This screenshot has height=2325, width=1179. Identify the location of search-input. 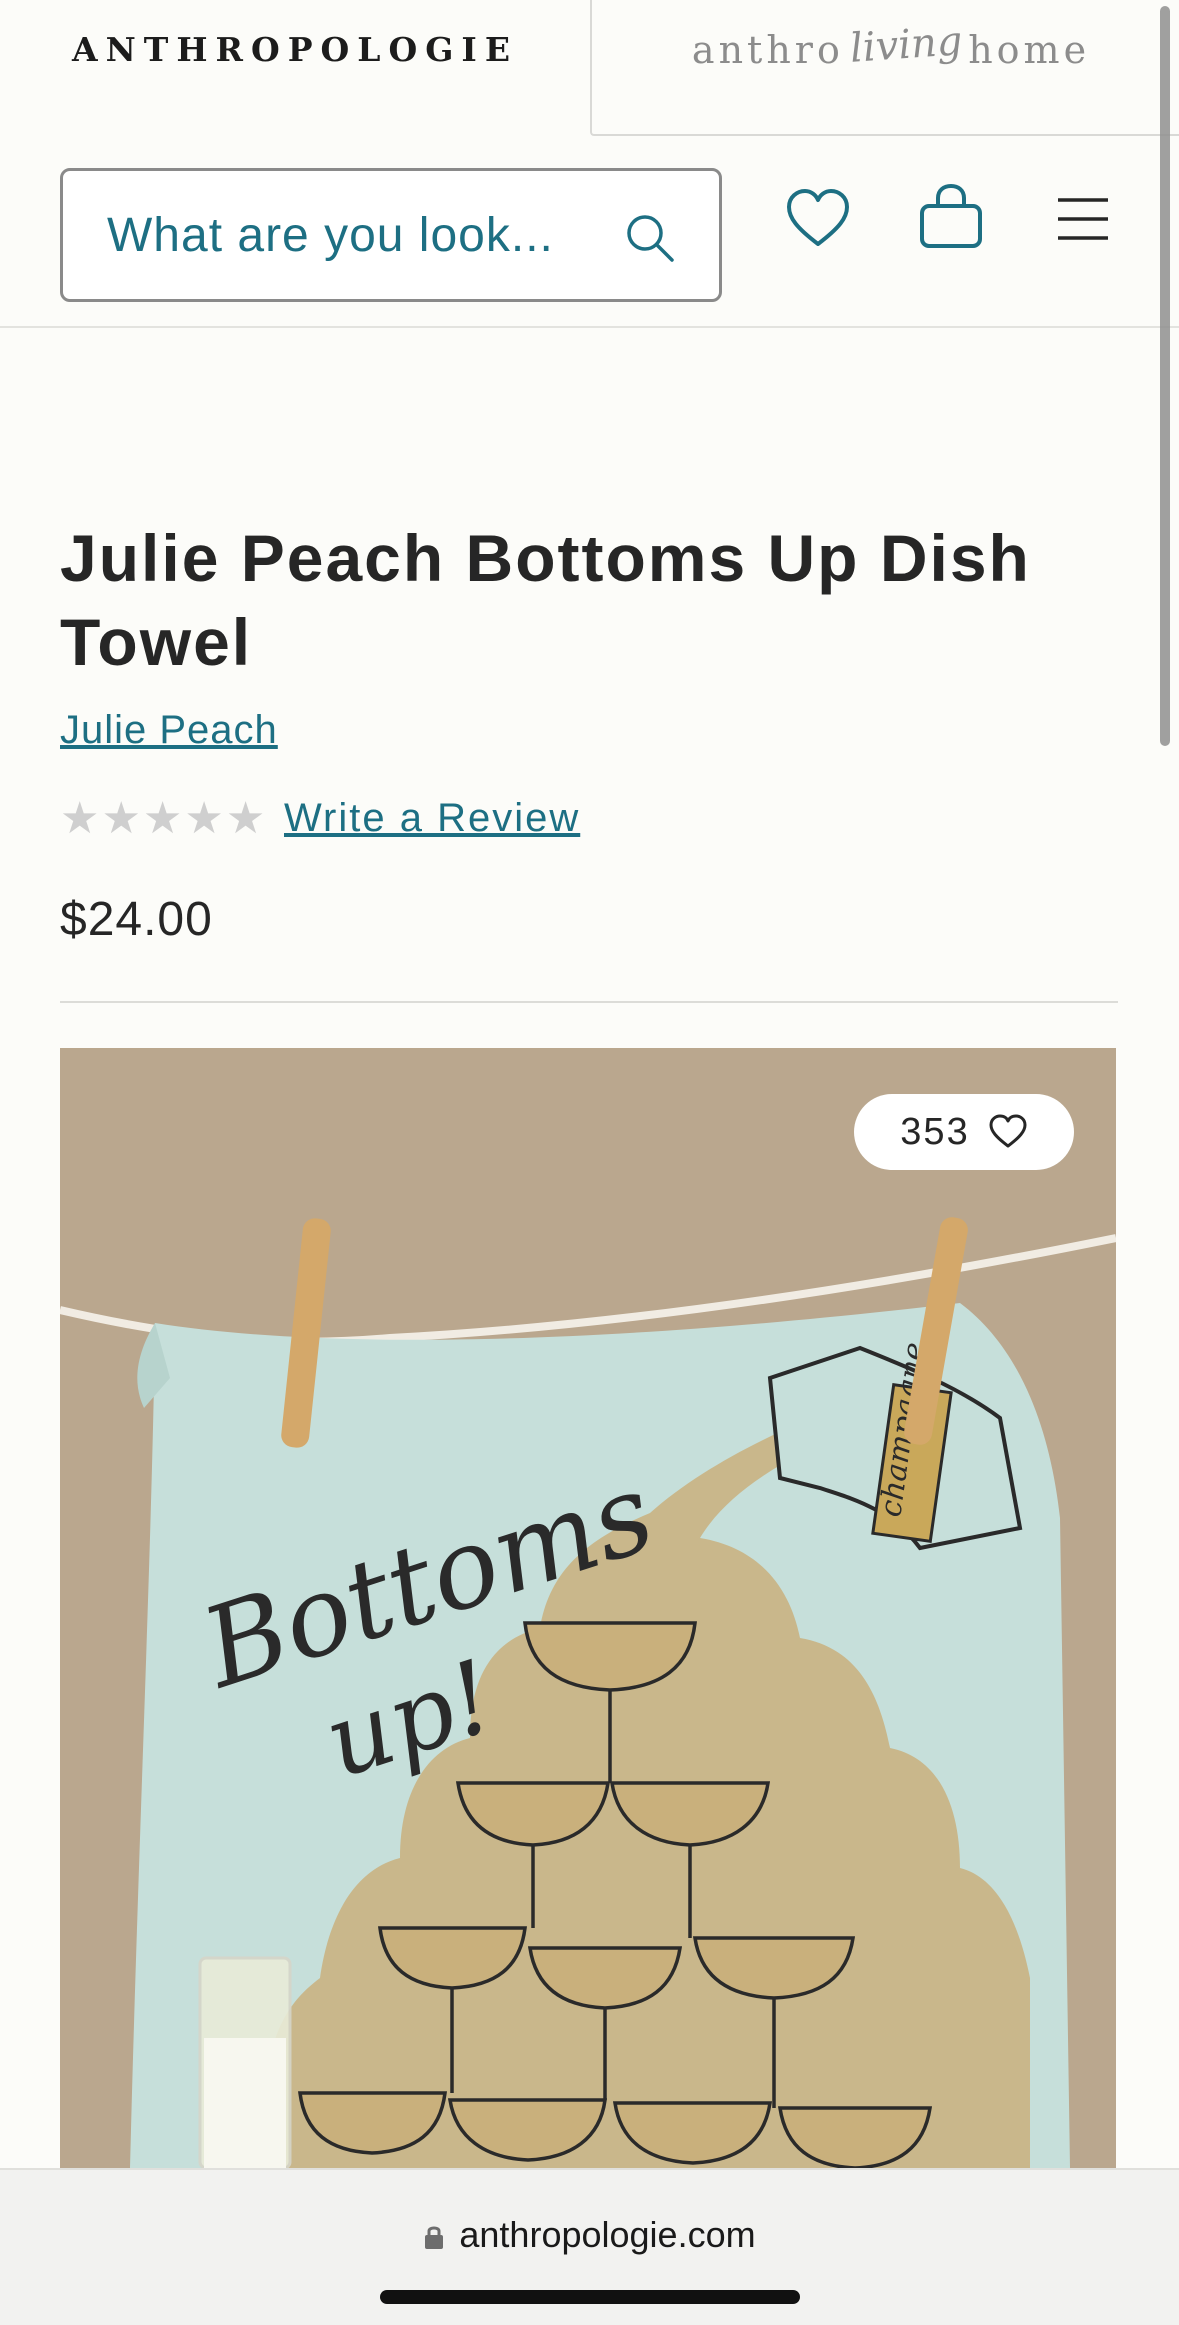
(347, 235).